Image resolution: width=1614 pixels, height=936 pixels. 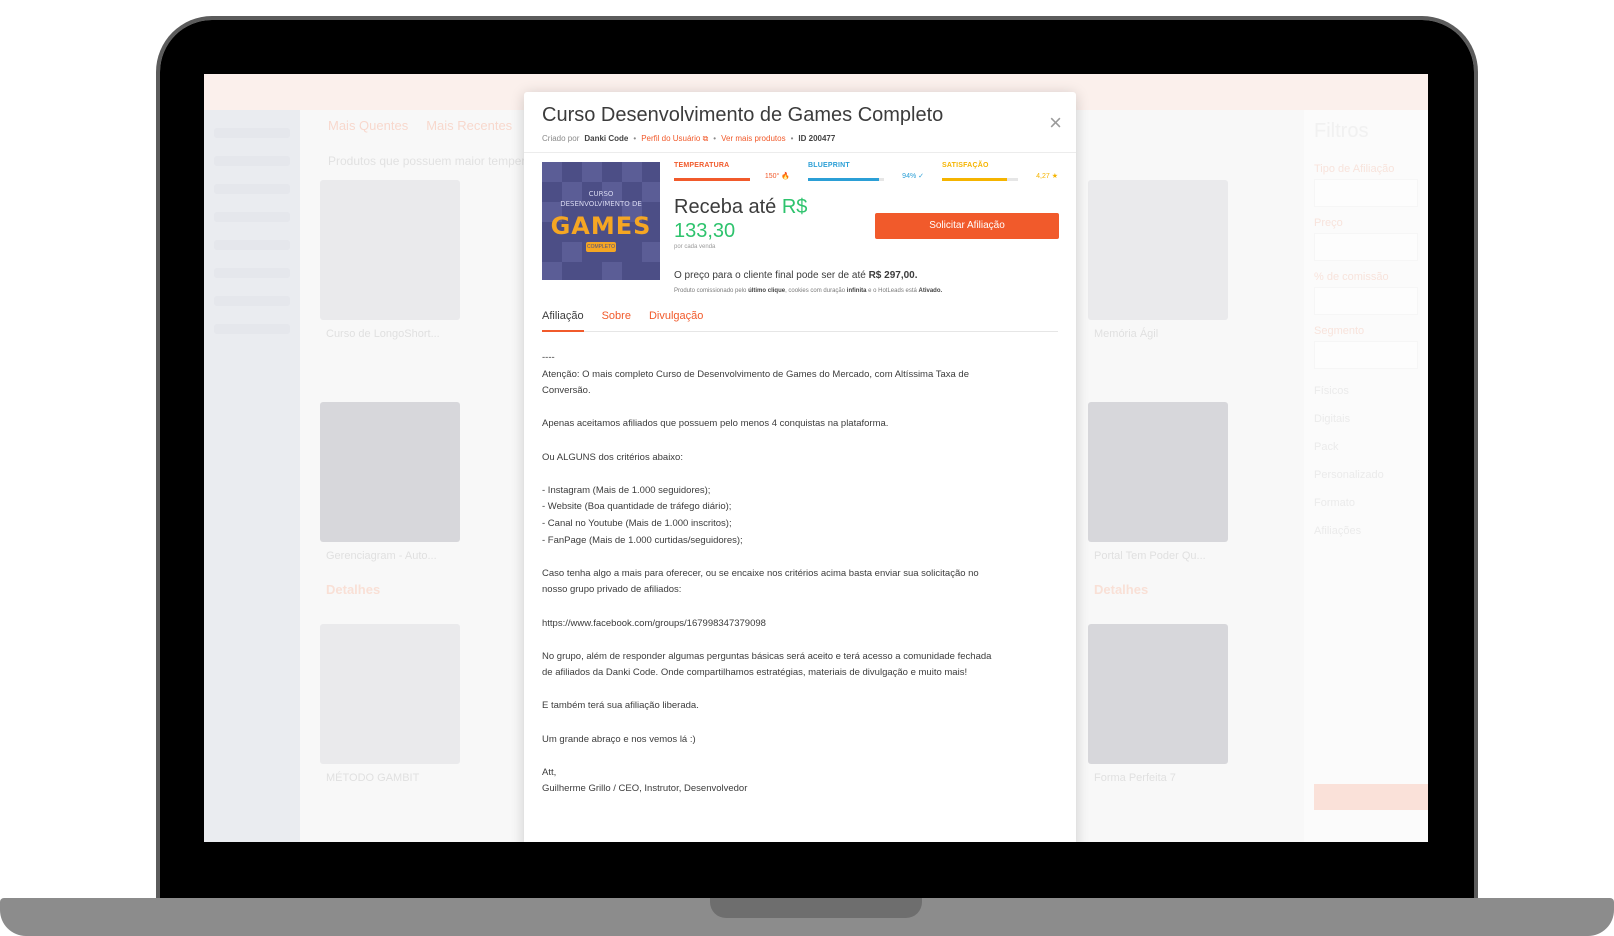 I want to click on text-line: Conversão., so click(x=566, y=391).